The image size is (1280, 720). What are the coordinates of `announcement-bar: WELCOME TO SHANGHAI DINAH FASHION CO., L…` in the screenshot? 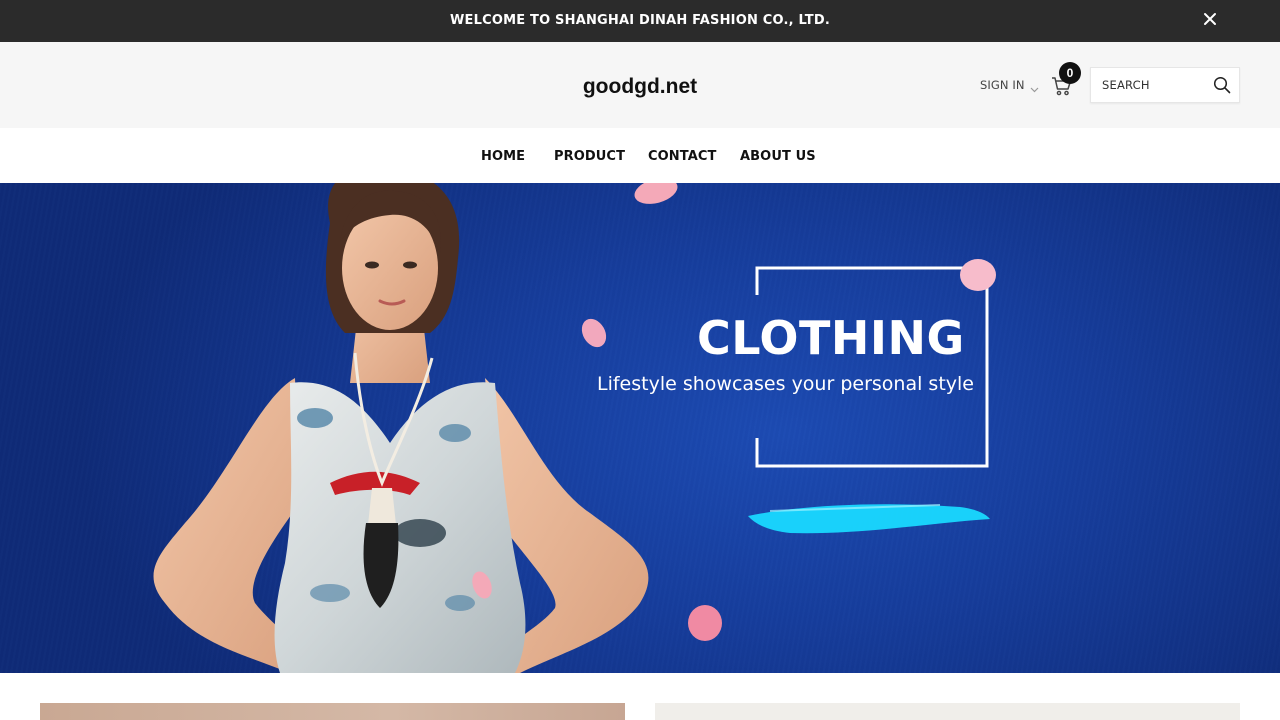 It's located at (640, 21).